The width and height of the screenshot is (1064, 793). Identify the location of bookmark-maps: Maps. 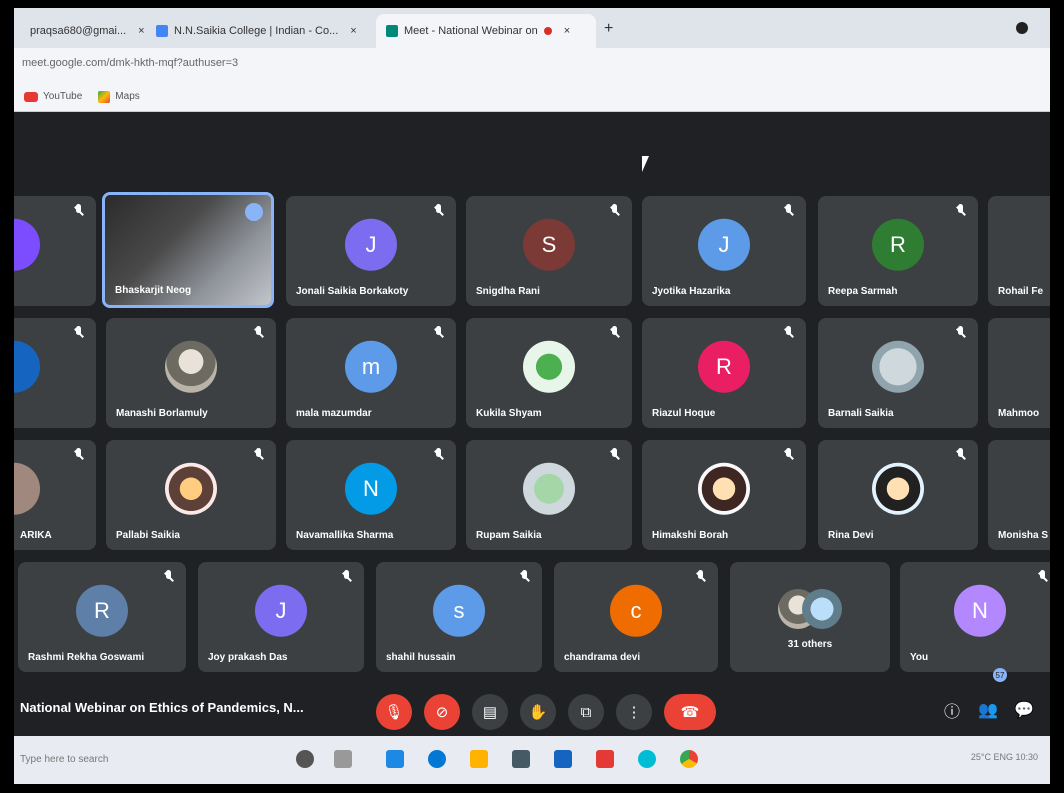
(119, 96).